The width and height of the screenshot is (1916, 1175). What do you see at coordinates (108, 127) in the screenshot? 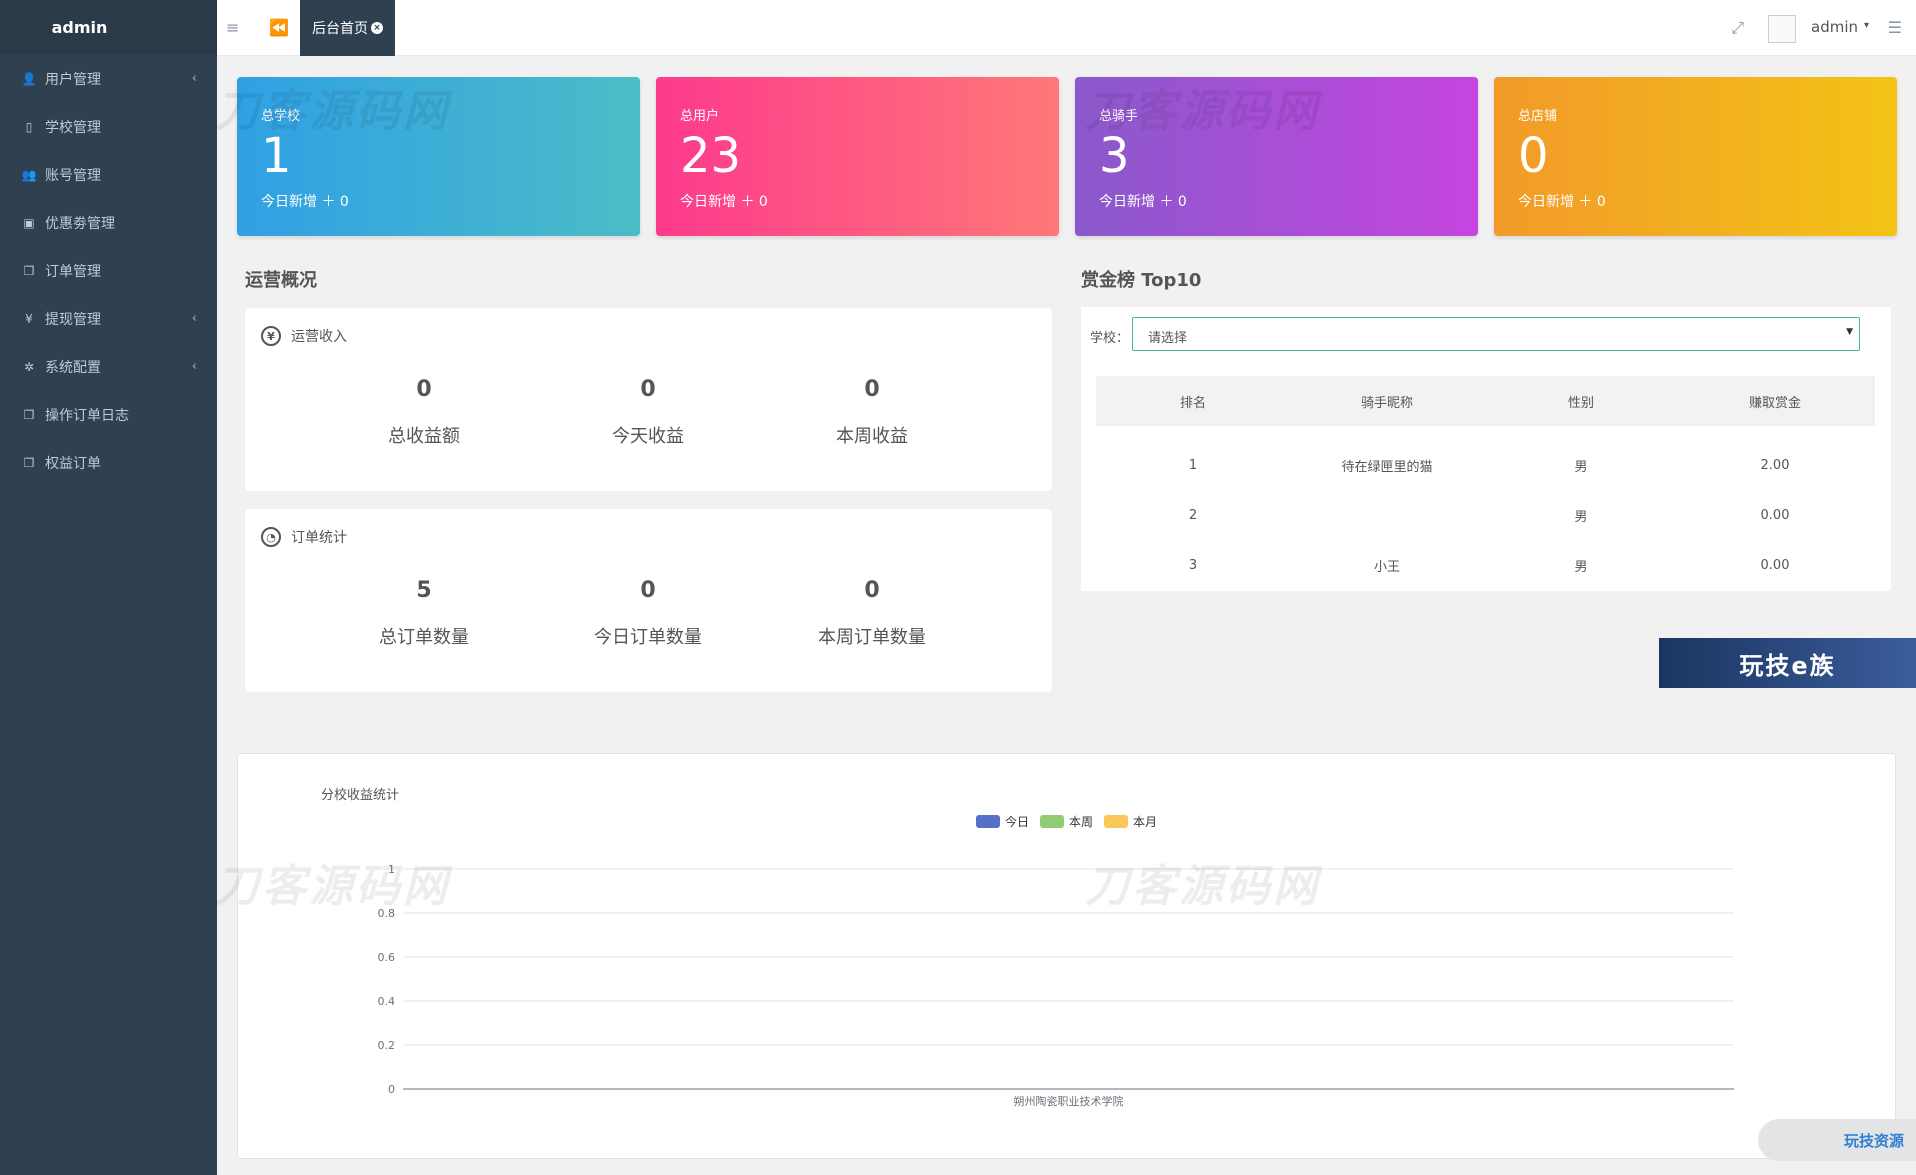
I see `sidebar-item-1: ▯ 学校管理` at bounding box center [108, 127].